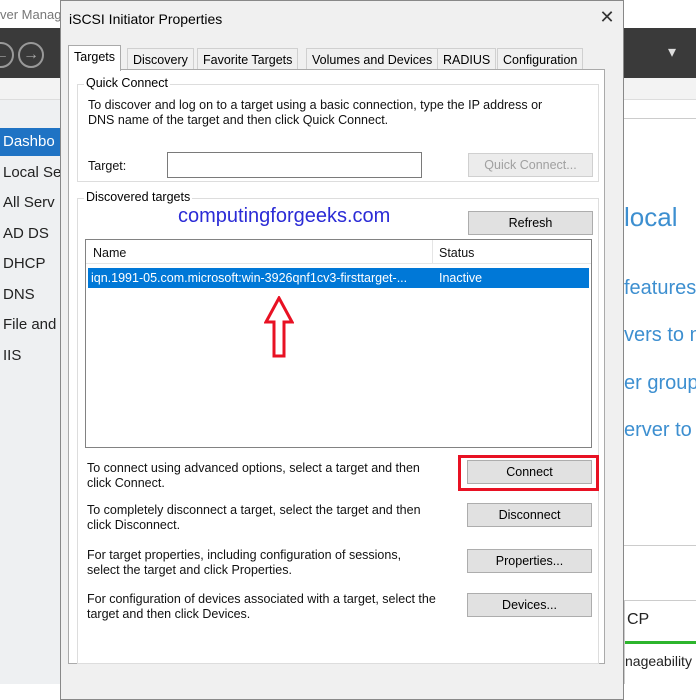  Describe the element at coordinates (658, 661) in the screenshot. I see `tile-manageability: nageability` at that location.